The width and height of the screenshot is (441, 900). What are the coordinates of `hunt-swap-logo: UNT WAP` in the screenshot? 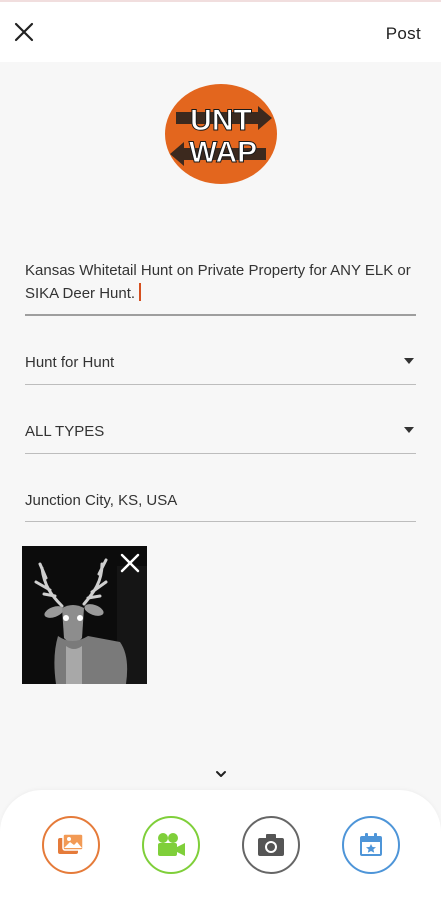 It's located at (221, 134).